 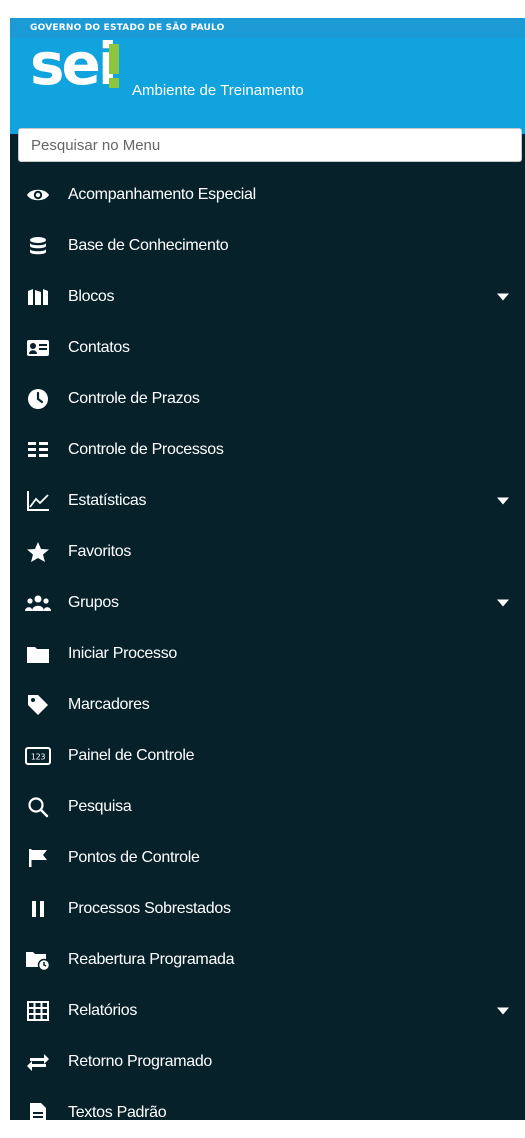 I want to click on menu-item-label: Blocos, so click(x=91, y=296).